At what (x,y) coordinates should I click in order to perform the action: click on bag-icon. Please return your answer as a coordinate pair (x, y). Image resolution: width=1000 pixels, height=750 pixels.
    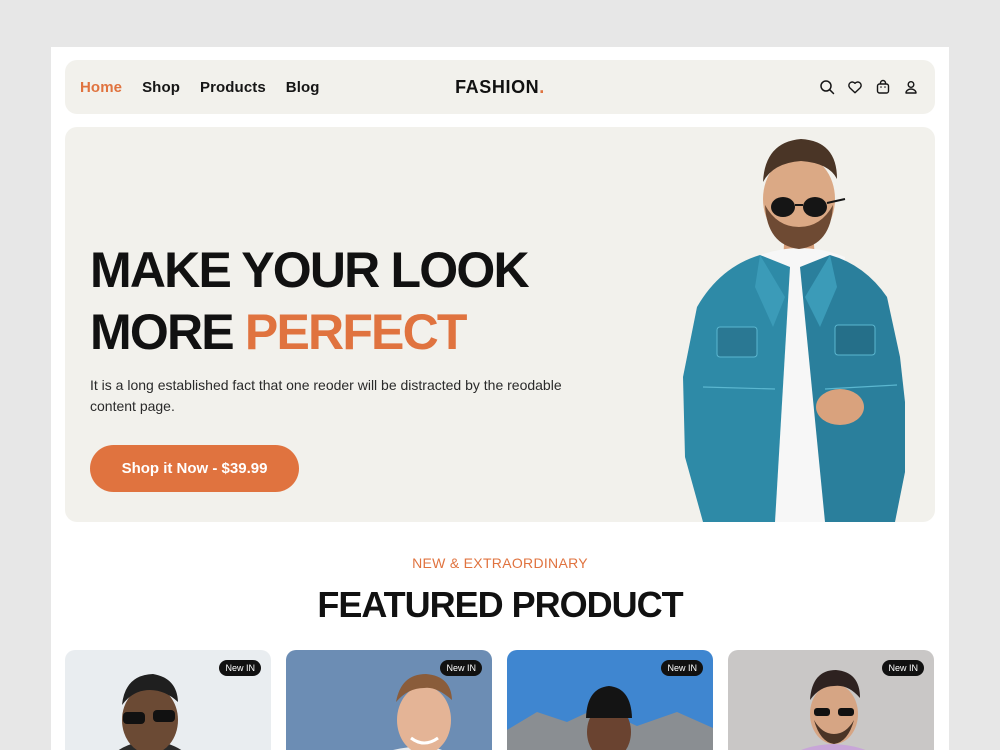
    Looking at the image, I should click on (883, 87).